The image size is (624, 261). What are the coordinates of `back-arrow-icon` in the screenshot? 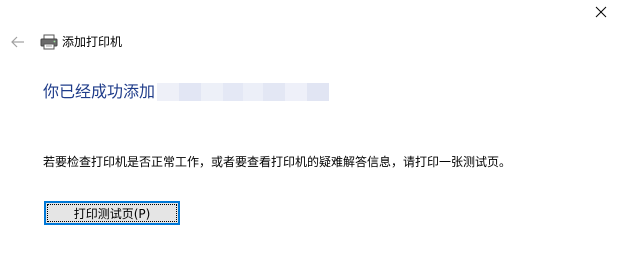 It's located at (17, 42).